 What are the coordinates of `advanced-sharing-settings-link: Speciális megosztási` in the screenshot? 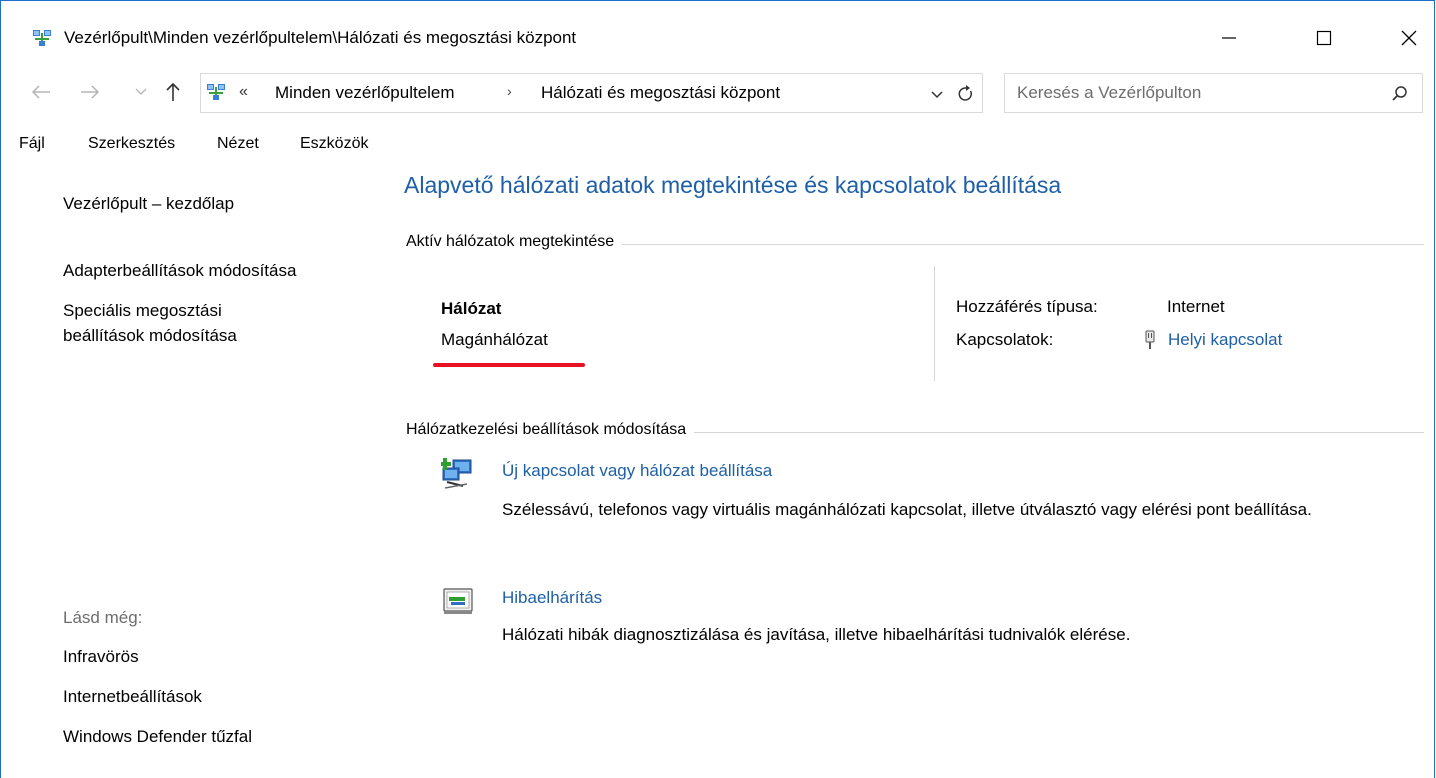 It's located at (142, 310).